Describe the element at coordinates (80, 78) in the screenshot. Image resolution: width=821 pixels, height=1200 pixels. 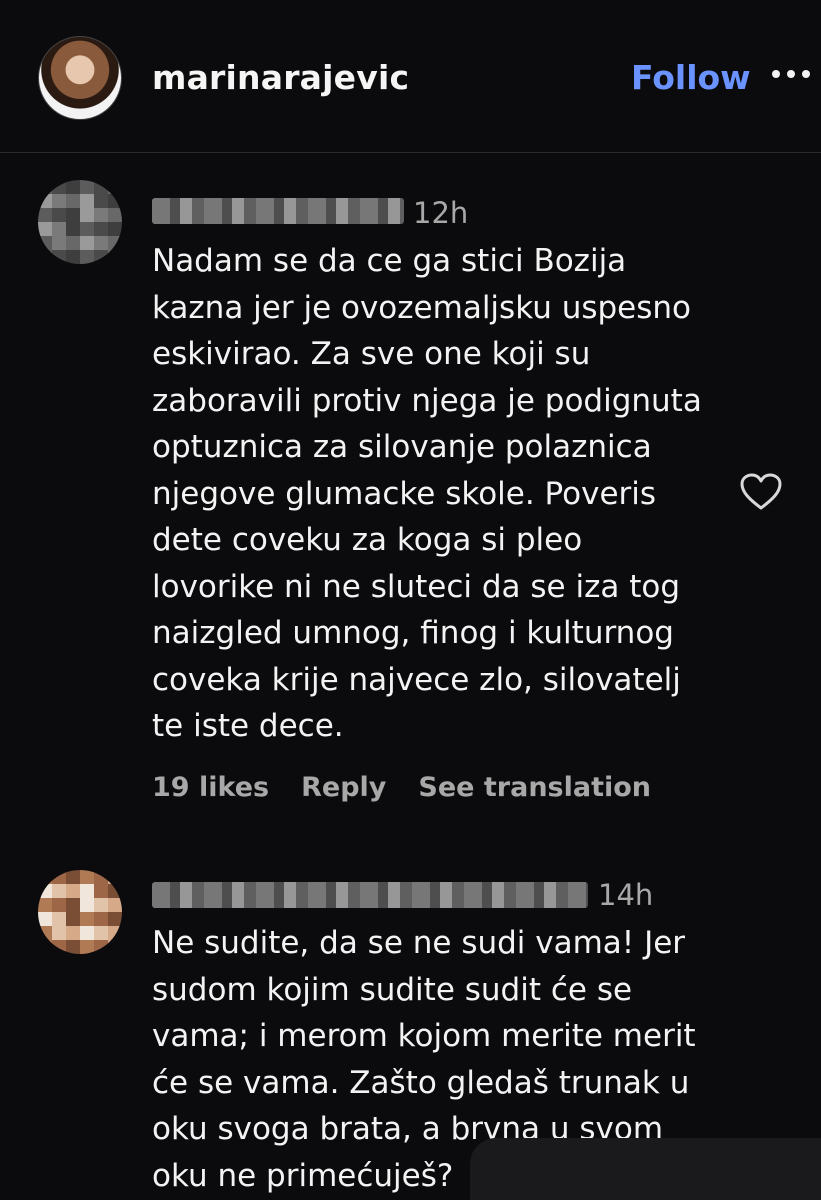
I see `profile-avatar` at that location.